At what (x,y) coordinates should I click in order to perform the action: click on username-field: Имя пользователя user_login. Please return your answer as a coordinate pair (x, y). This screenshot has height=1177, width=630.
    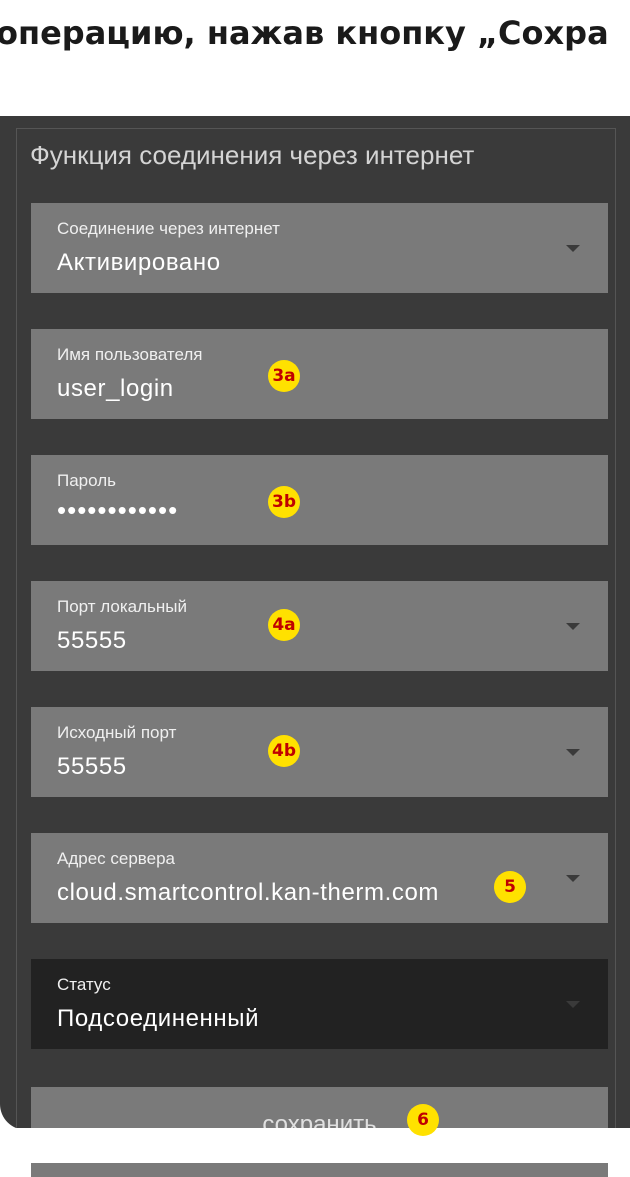
    Looking at the image, I should click on (319, 374).